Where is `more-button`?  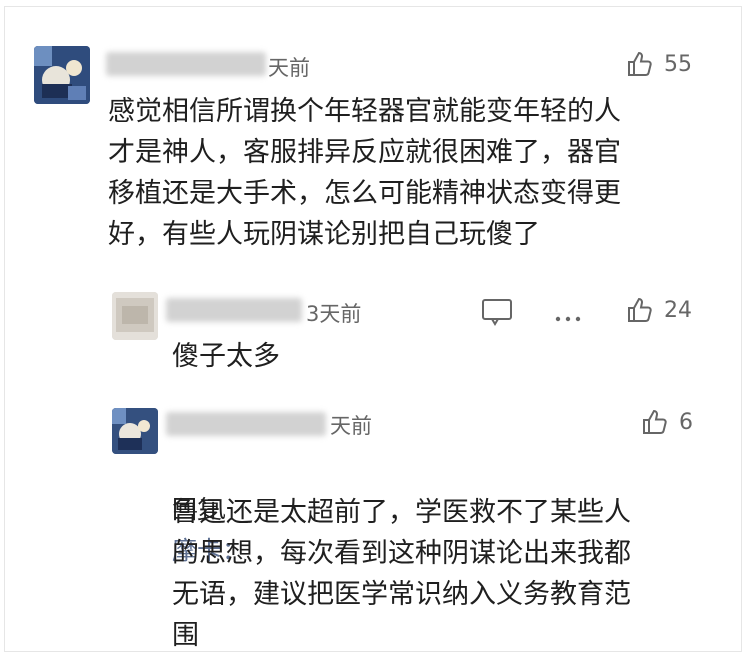
more-button is located at coordinates (568, 317).